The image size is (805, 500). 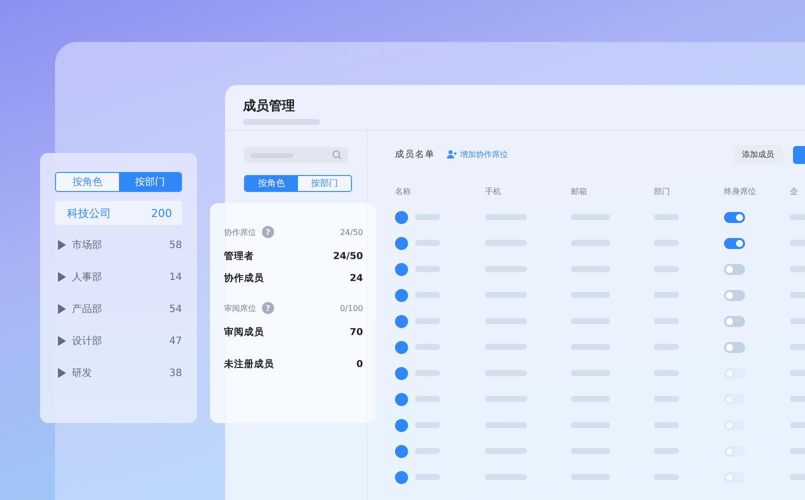 I want to click on department-name: 设计部, so click(x=87, y=341).